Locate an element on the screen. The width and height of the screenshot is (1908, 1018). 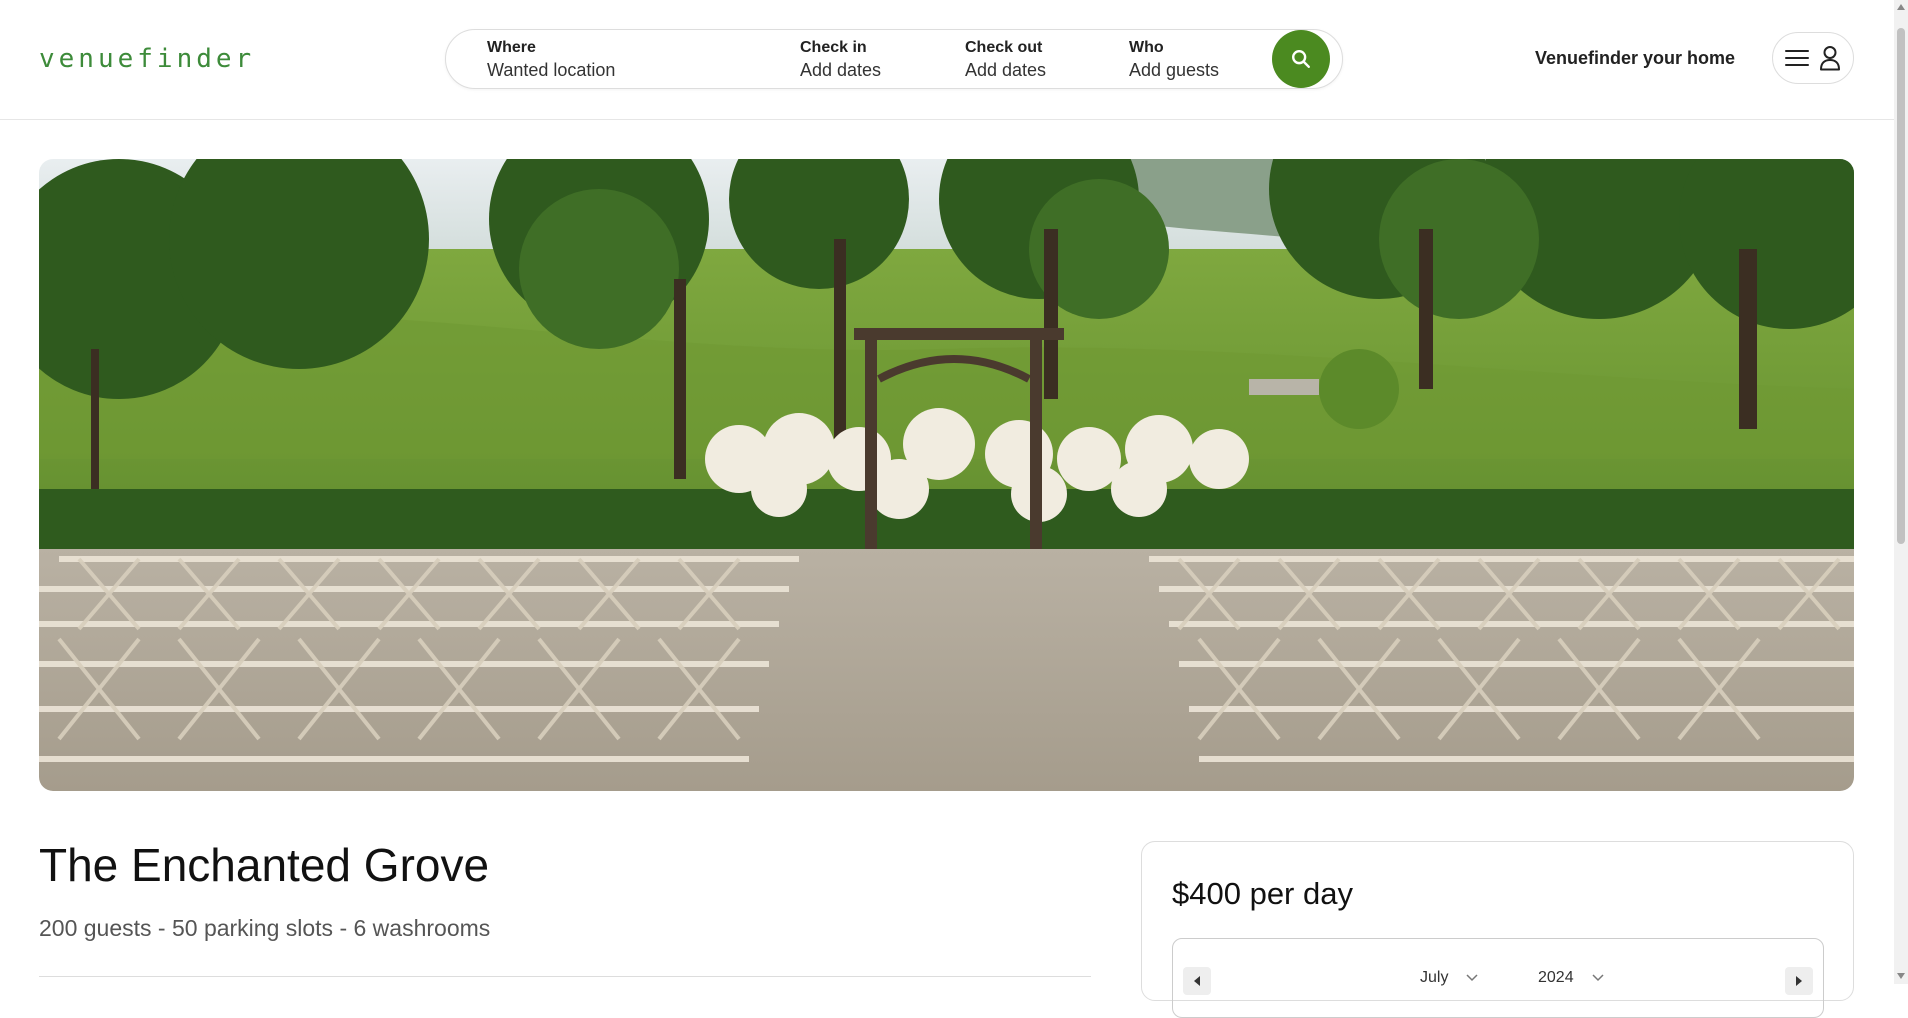
user-icon is located at coordinates (1830, 58).